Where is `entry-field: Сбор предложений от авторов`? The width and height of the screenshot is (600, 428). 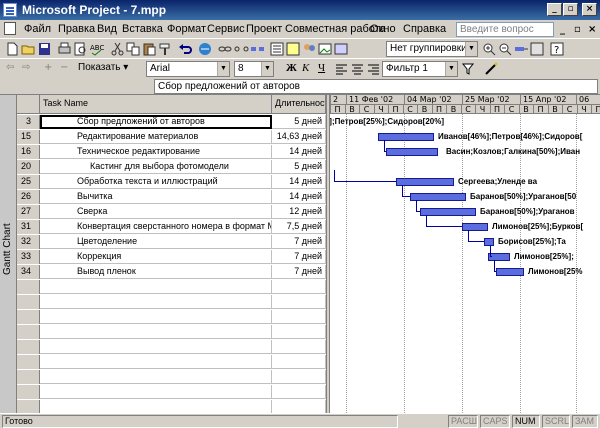 entry-field: Сбор предложений от авторов is located at coordinates (376, 86).